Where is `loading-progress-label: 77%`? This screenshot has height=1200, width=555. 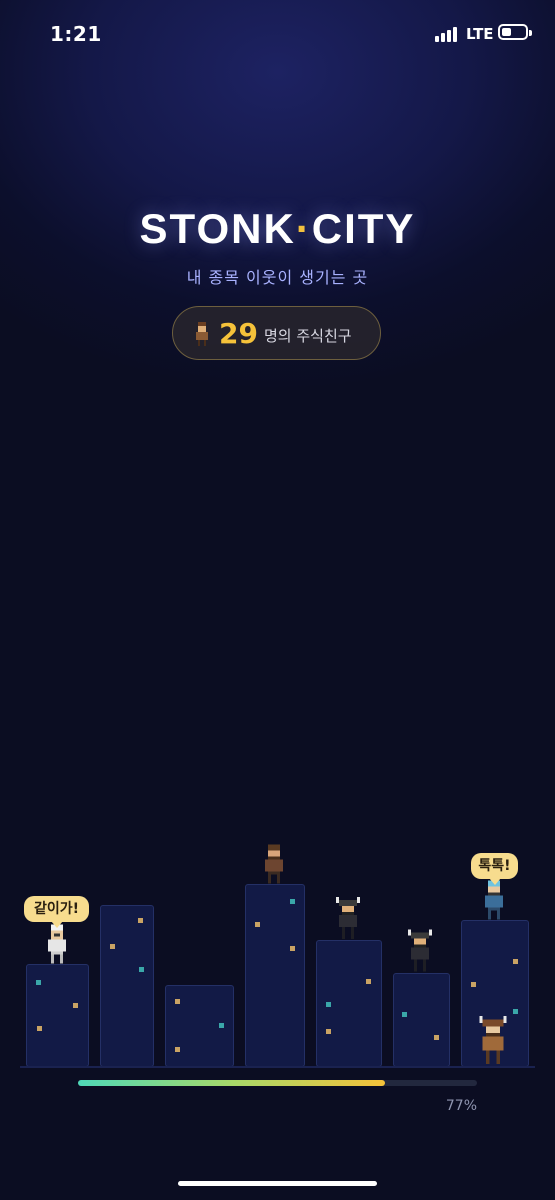
loading-progress-label: 77% is located at coordinates (461, 1106).